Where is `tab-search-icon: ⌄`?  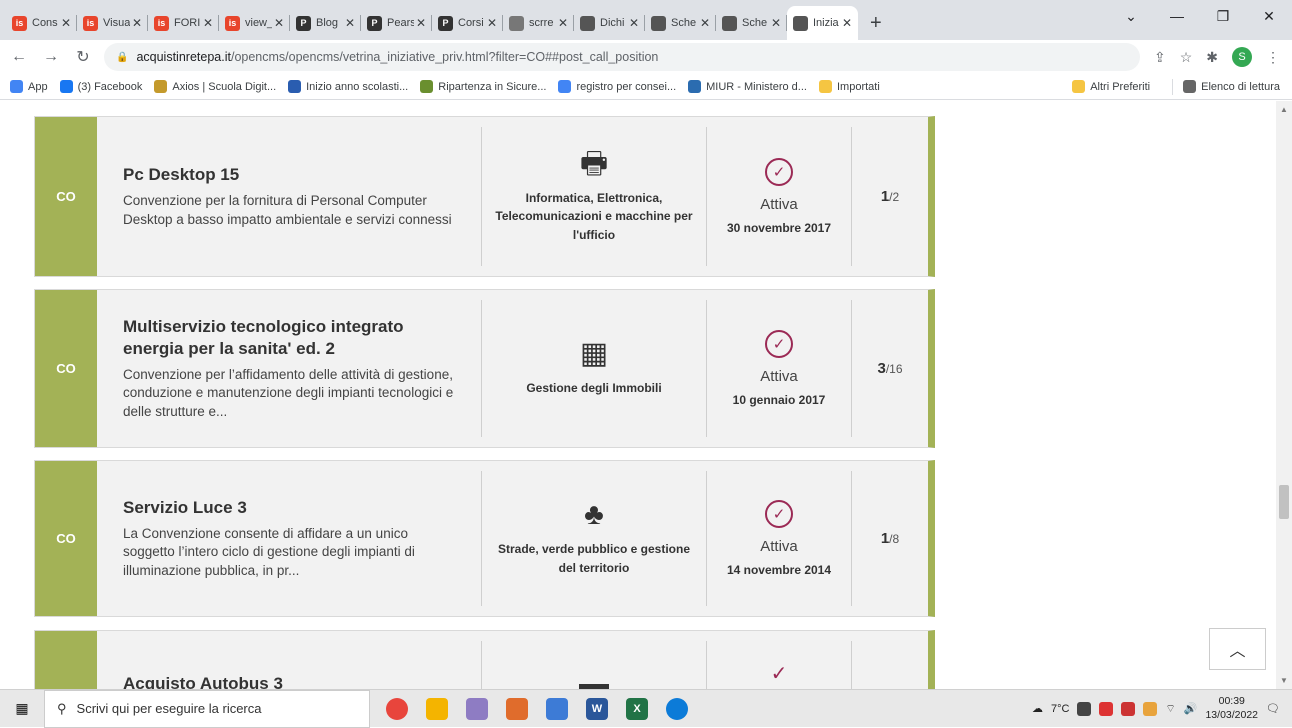
tab-search-icon: ⌄ is located at coordinates (1131, 16).